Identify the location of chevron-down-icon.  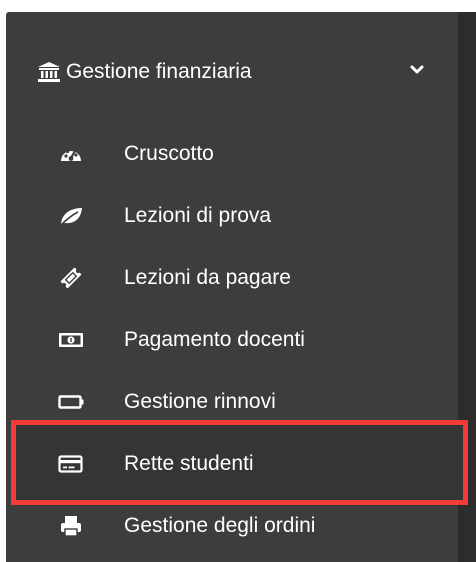
(417, 70).